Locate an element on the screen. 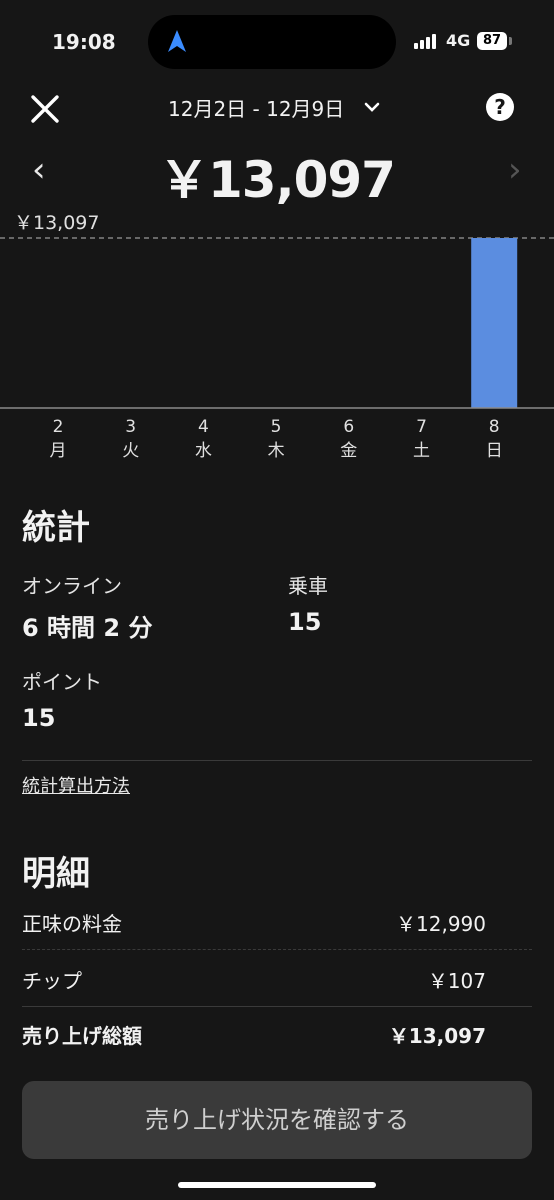 The image size is (554, 1200). points-label: ポイント is located at coordinates (62, 682).